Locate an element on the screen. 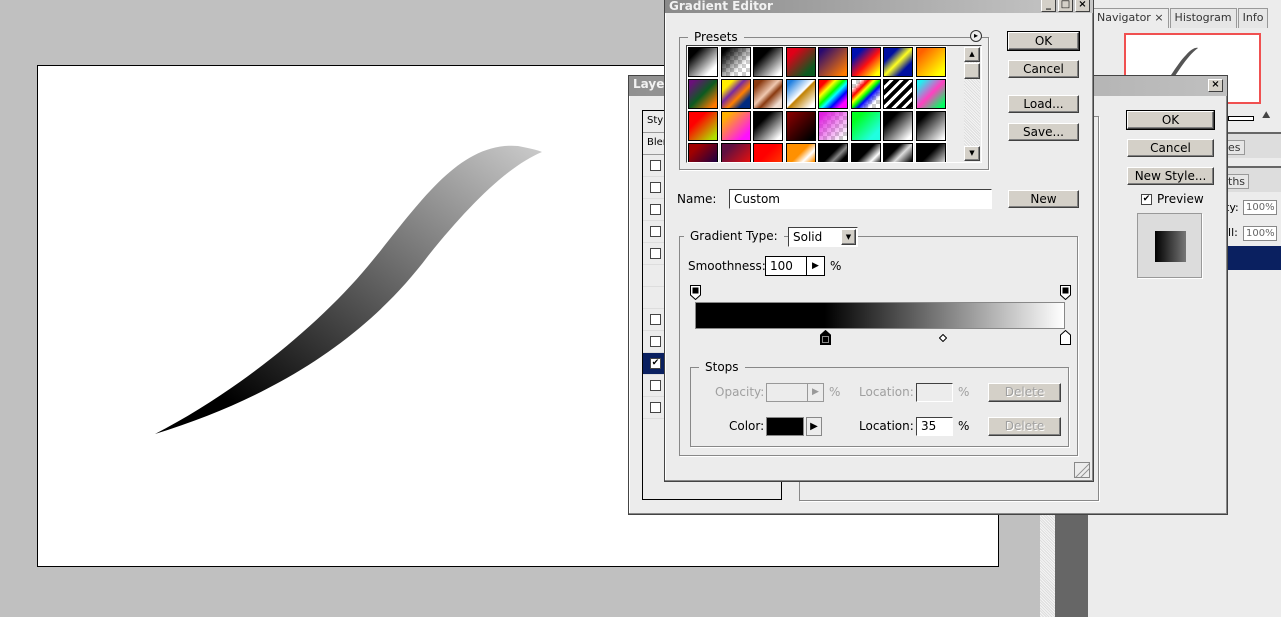 The width and height of the screenshot is (1281, 617). stops-label: Stops is located at coordinates (722, 367).